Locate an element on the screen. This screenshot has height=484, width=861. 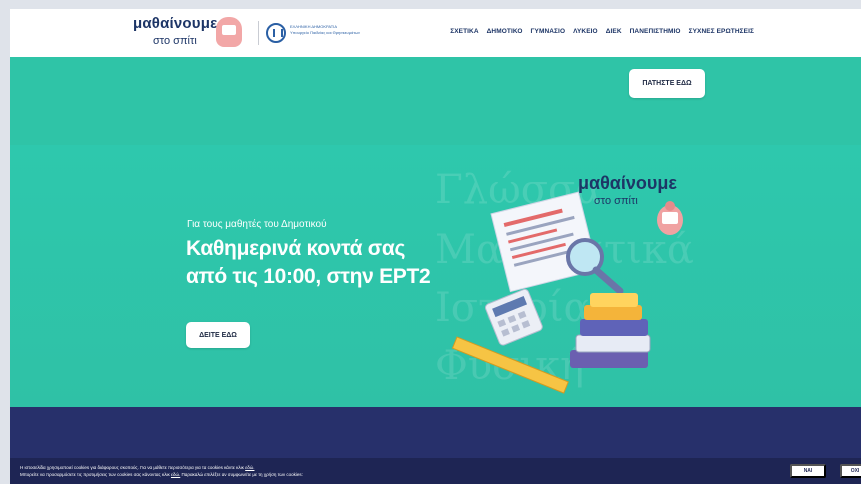
logo-text-line2: στο σπίτι is located at coordinates (175, 41).